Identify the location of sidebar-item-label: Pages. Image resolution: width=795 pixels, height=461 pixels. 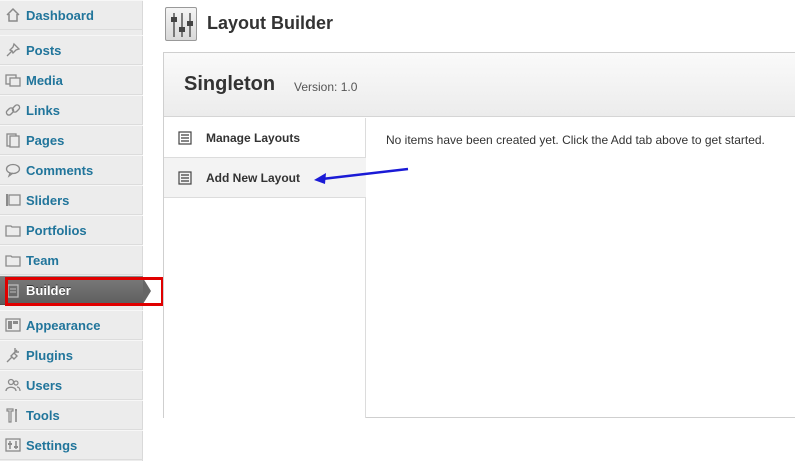
(45, 140).